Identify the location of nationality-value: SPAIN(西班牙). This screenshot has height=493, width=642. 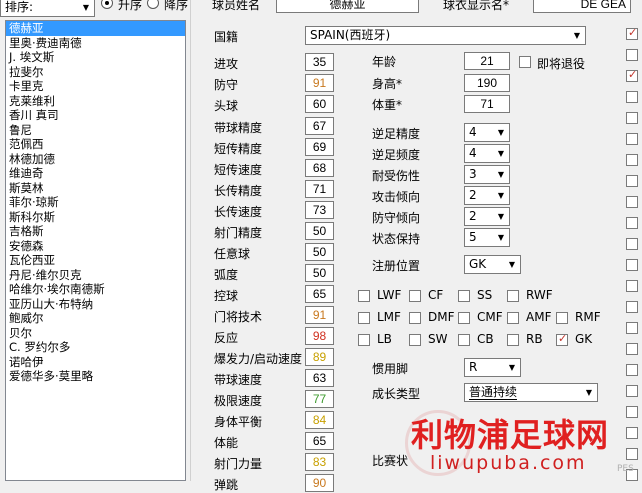
(350, 35).